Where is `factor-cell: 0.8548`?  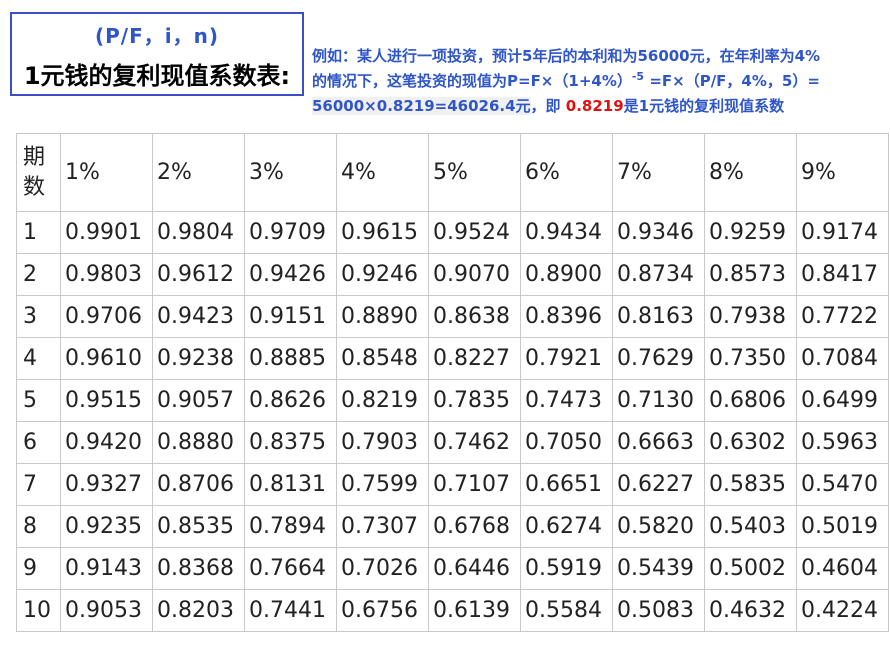
factor-cell: 0.8548 is located at coordinates (382, 358).